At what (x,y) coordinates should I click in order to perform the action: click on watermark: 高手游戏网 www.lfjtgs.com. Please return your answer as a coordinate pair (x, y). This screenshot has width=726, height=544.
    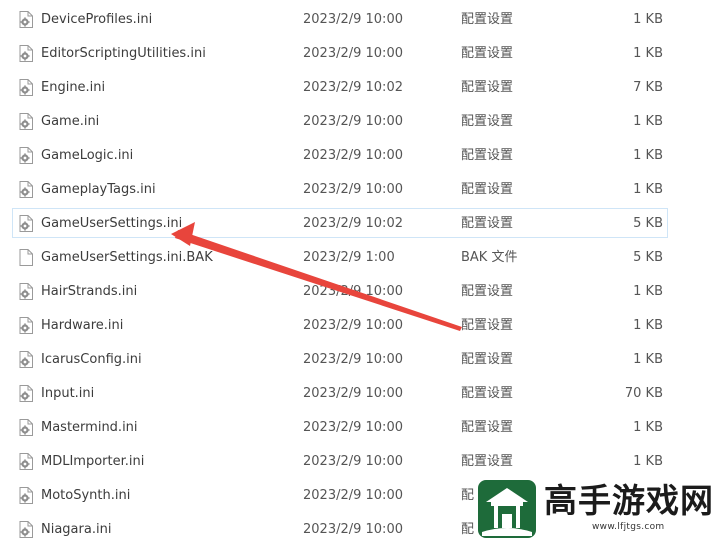
    Looking at the image, I should click on (600, 509).